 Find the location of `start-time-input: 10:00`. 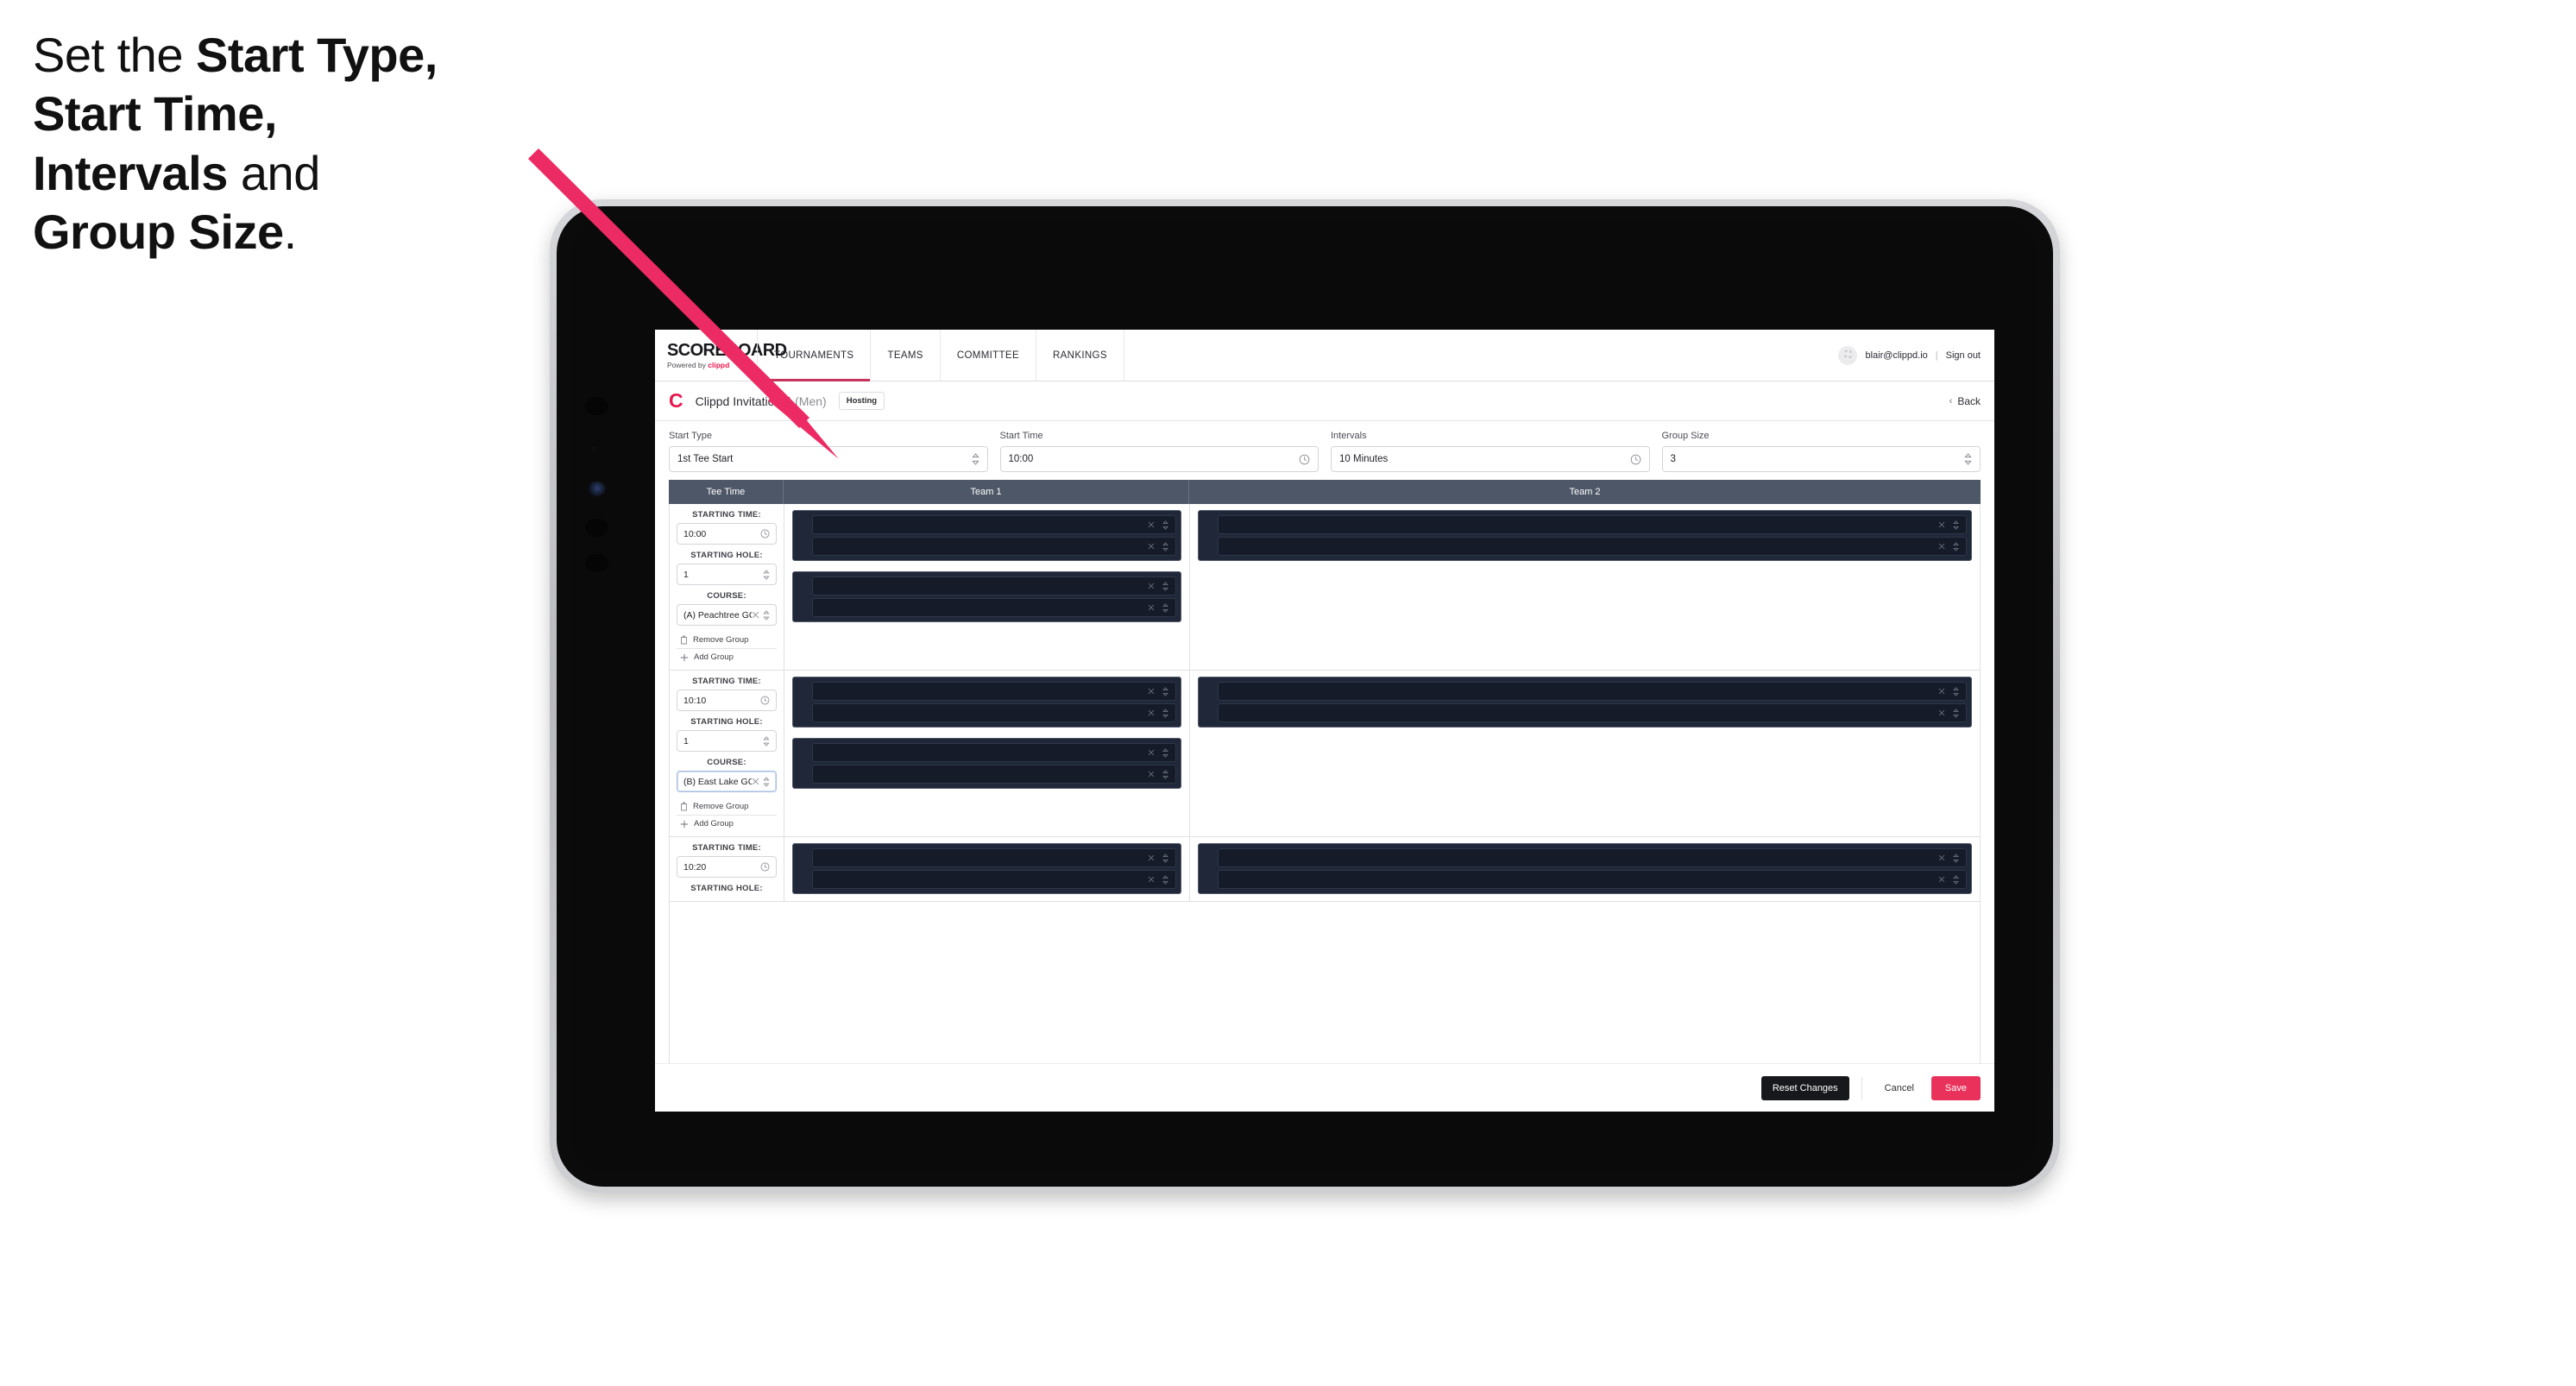

start-time-input: 10:00 is located at coordinates (1159, 459).